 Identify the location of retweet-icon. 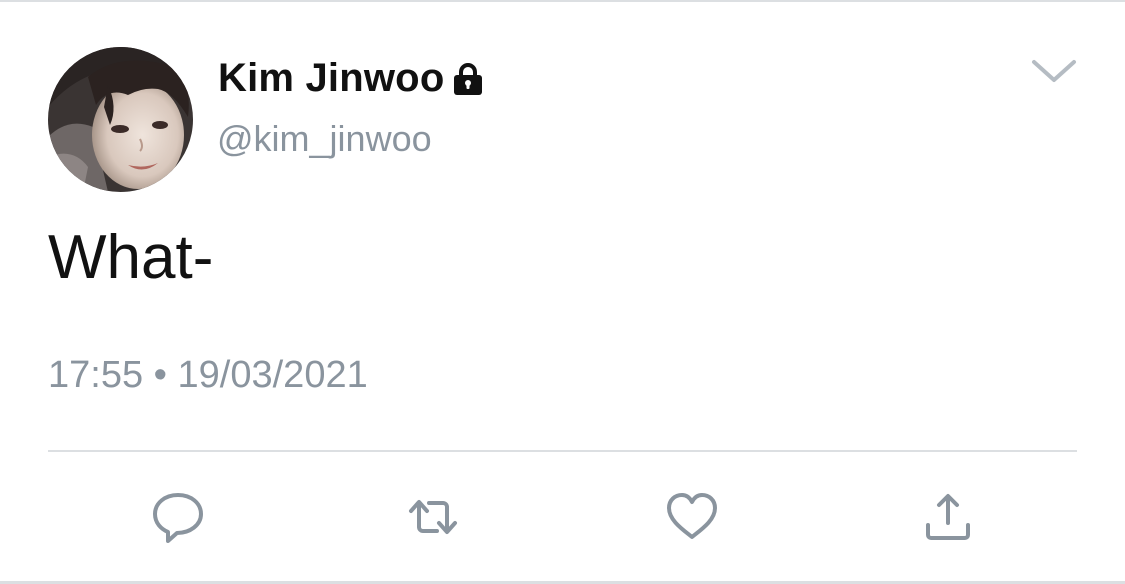
(433, 517).